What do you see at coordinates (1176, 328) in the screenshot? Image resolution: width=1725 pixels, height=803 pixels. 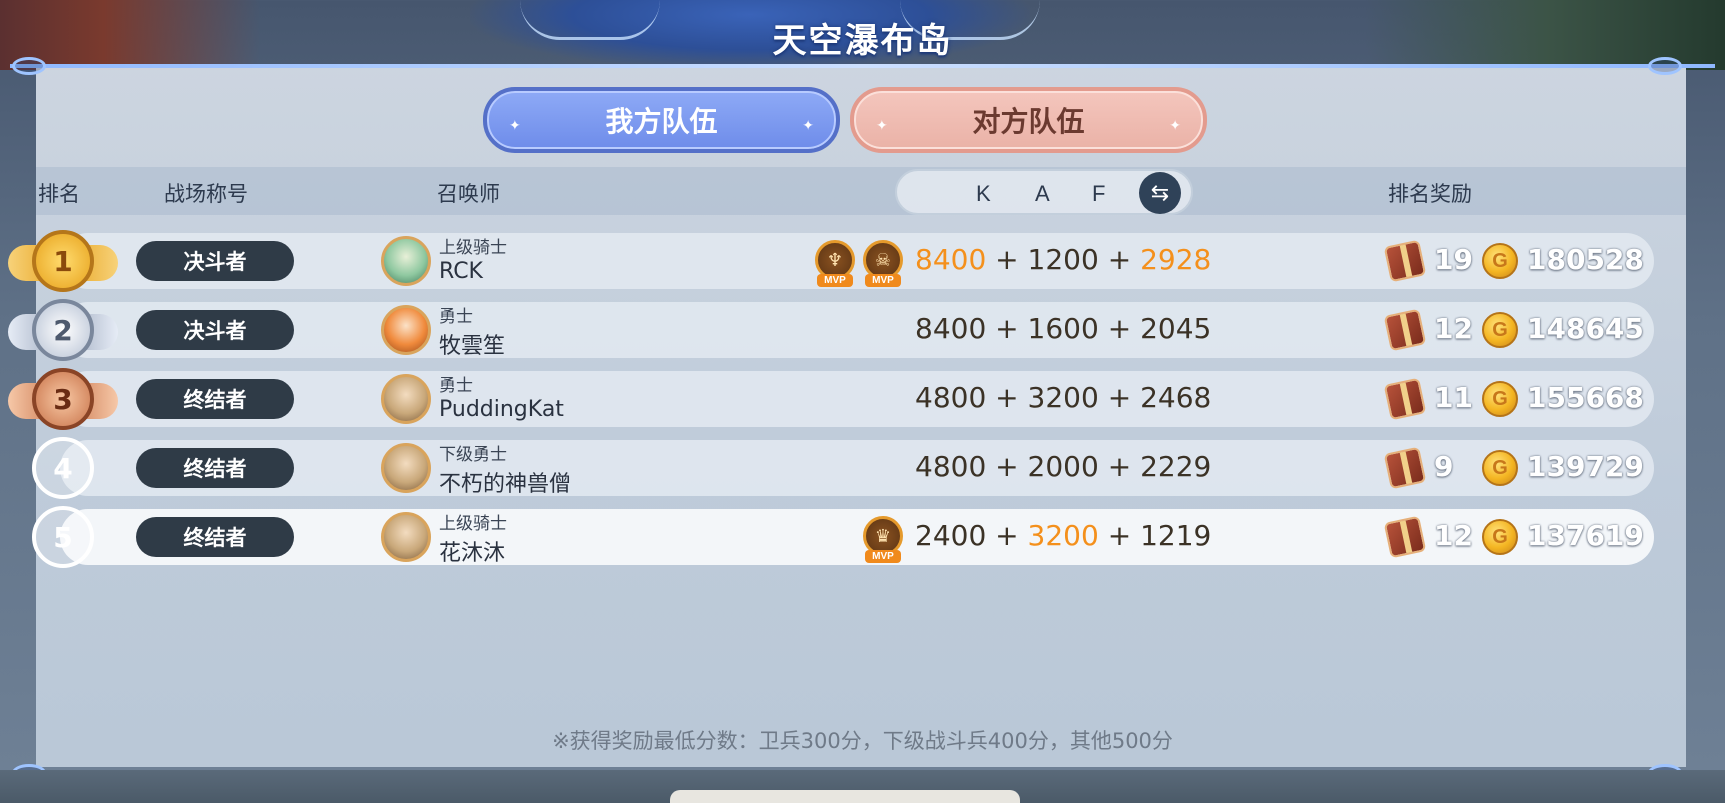 I see `flag-value: 2045` at bounding box center [1176, 328].